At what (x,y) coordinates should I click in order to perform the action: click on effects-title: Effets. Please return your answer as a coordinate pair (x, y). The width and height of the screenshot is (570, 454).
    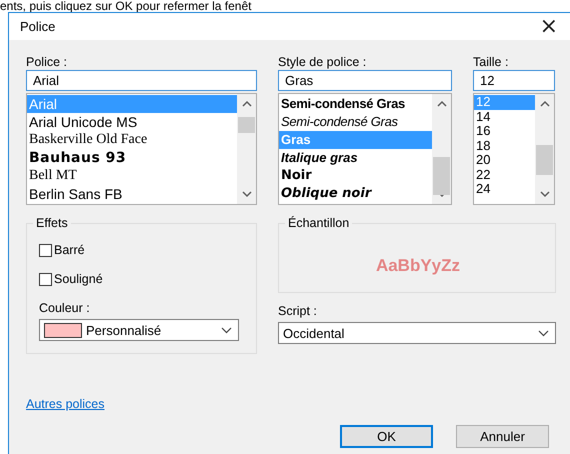
    Looking at the image, I should click on (52, 223).